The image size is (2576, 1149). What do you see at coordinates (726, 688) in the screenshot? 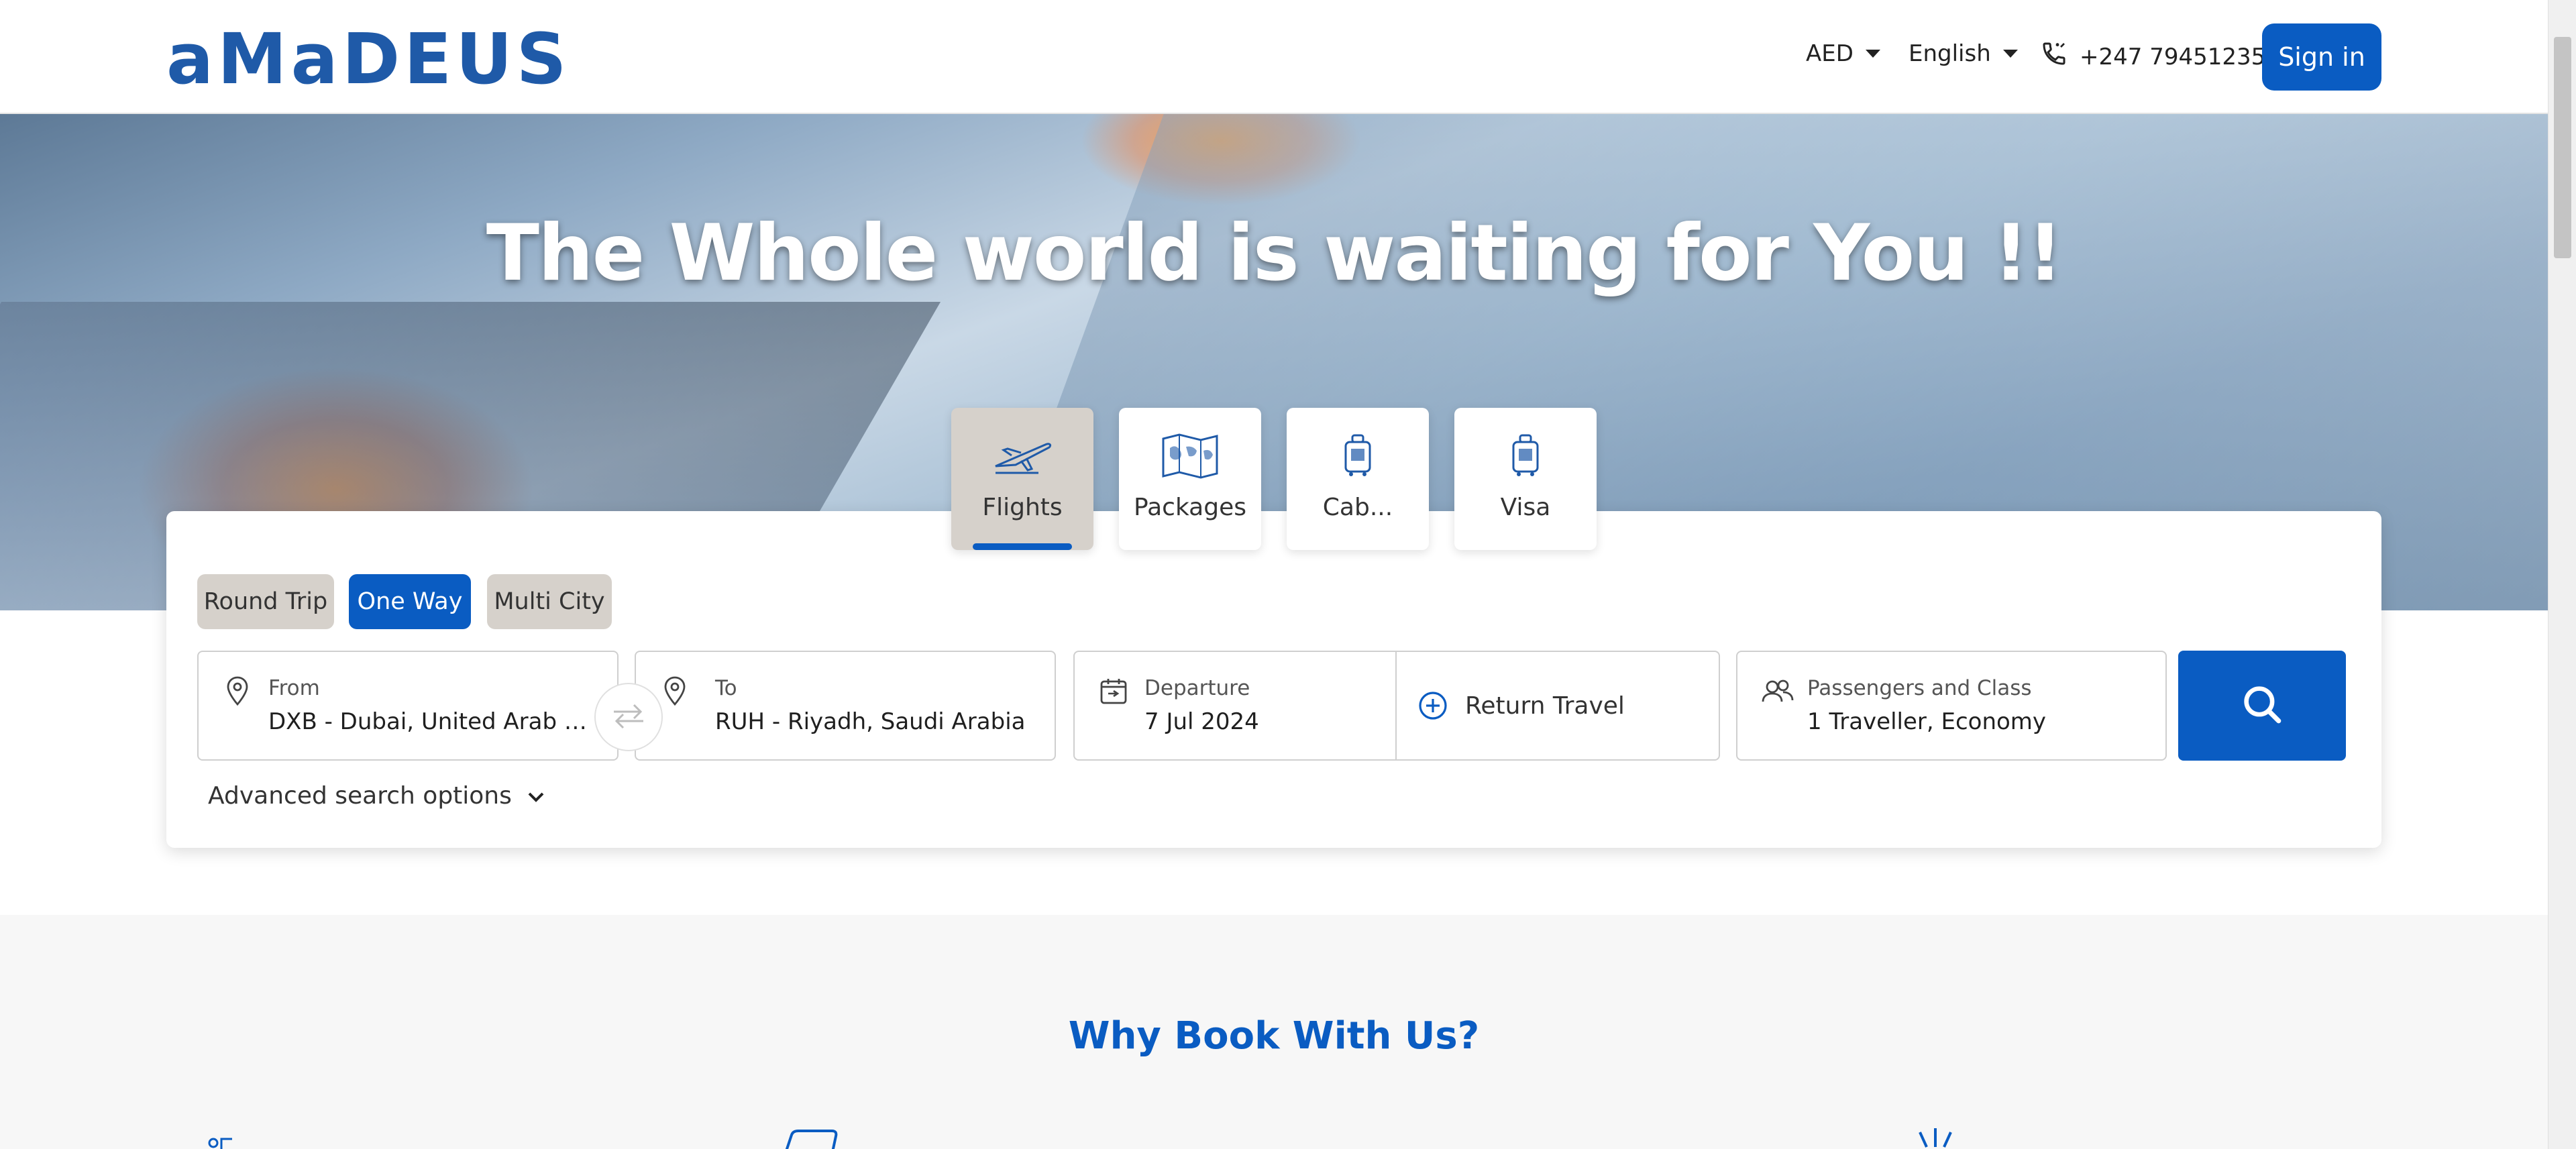
I see `to-label: To` at bounding box center [726, 688].